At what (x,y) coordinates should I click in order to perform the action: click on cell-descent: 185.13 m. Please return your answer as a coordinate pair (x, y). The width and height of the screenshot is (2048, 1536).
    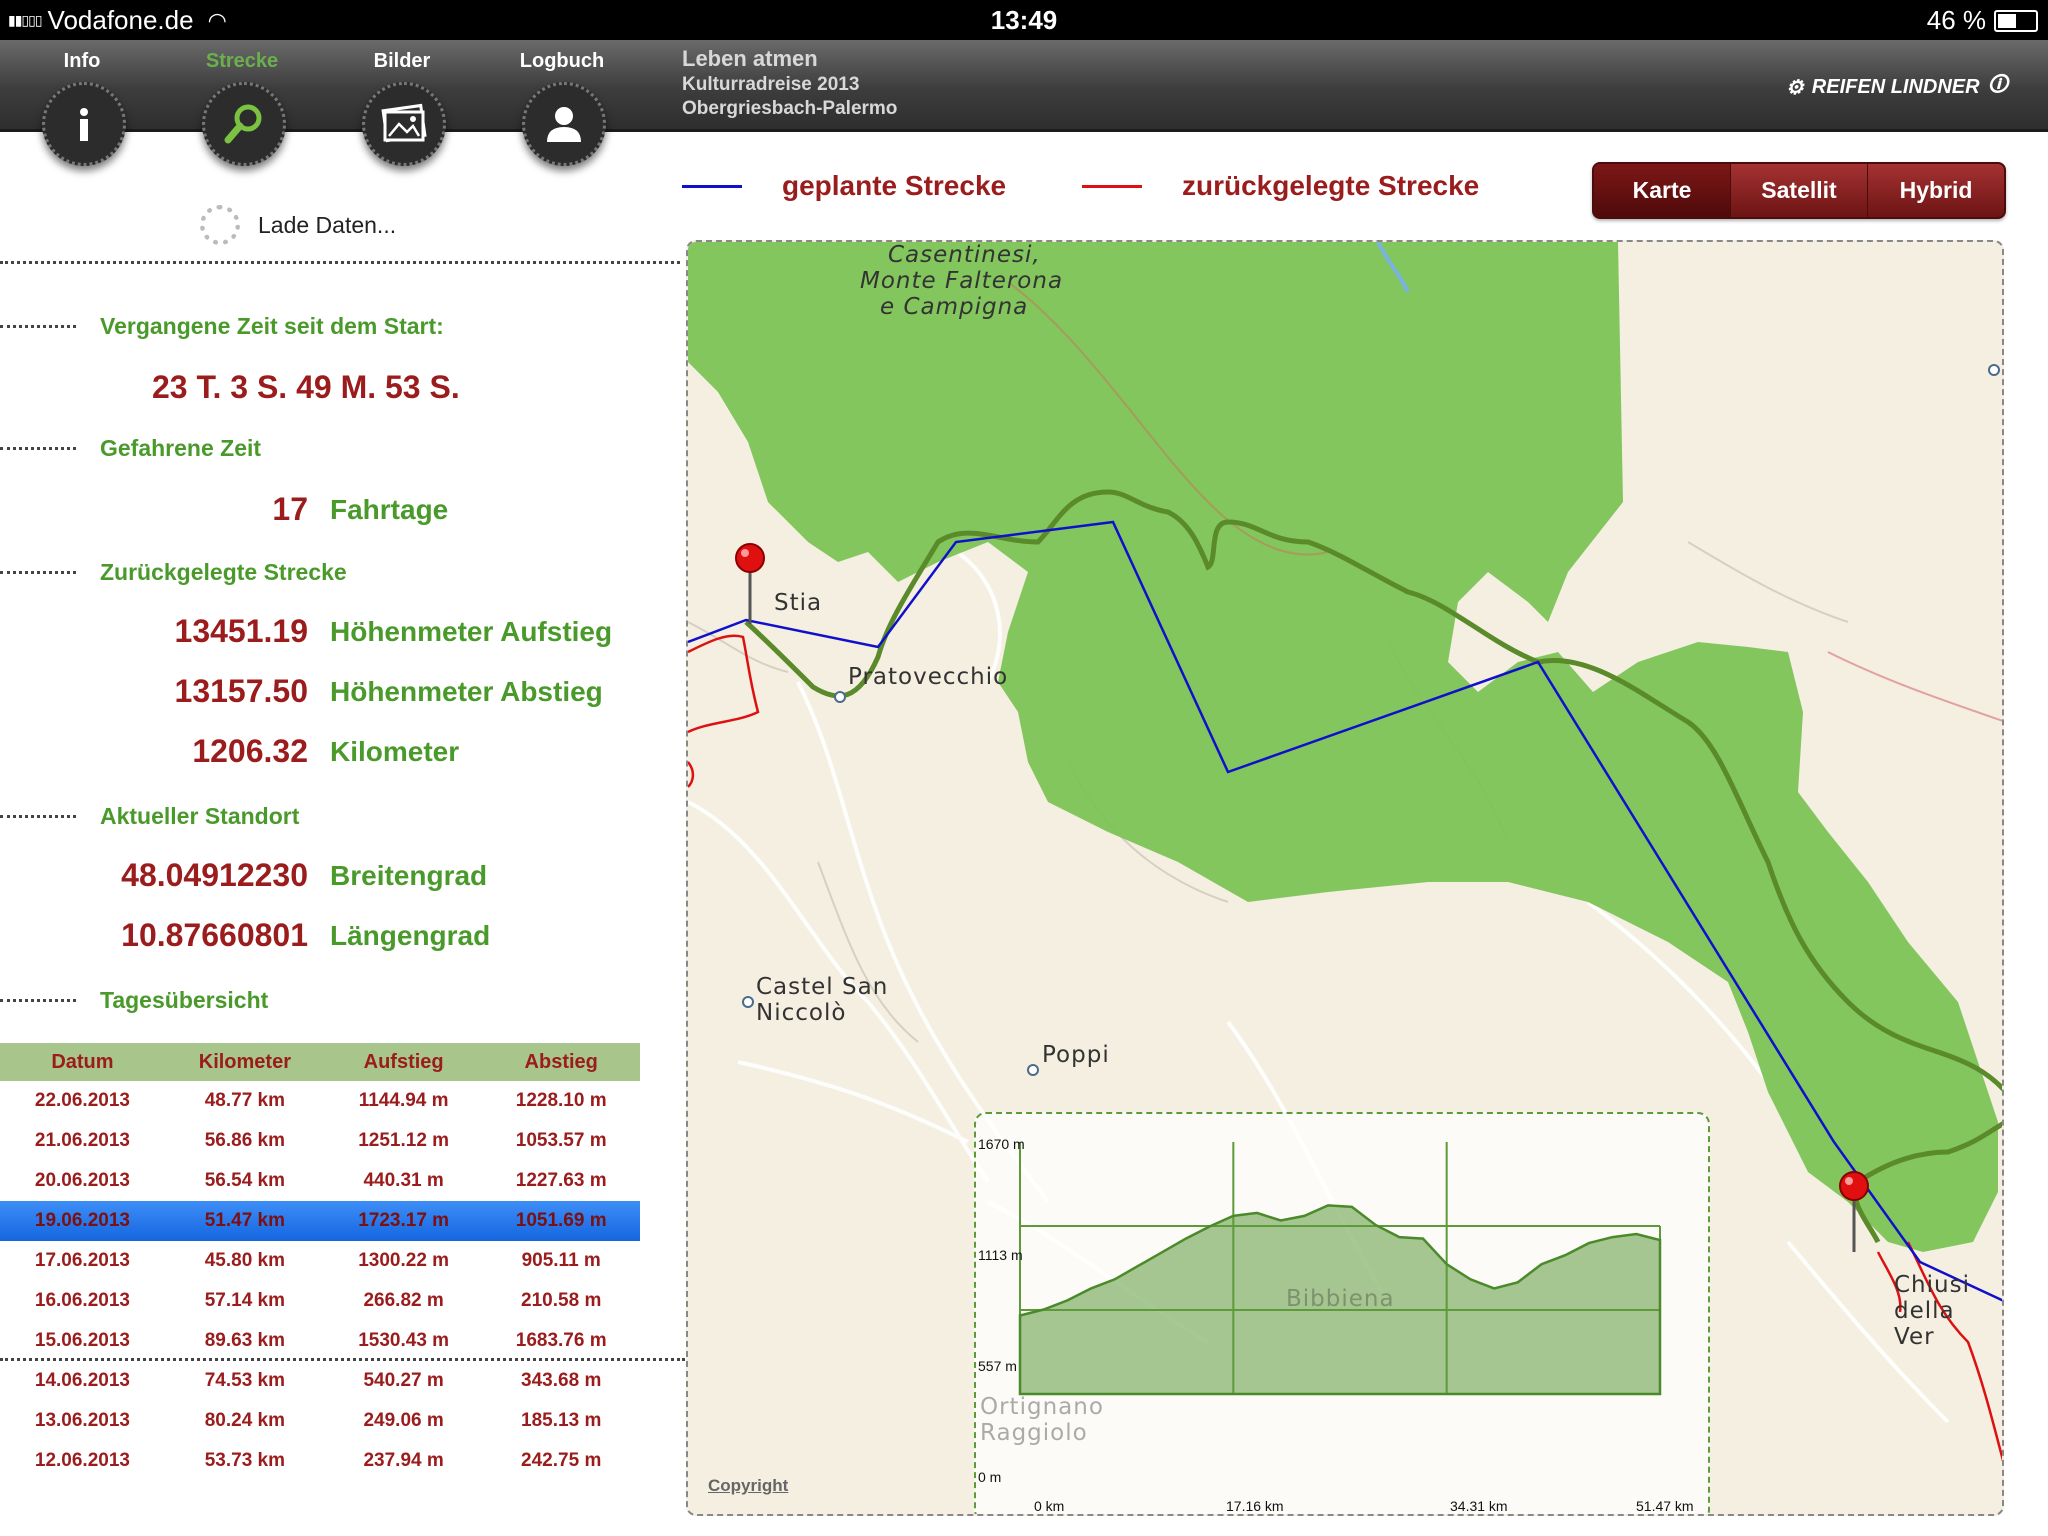
    Looking at the image, I should click on (561, 1420).